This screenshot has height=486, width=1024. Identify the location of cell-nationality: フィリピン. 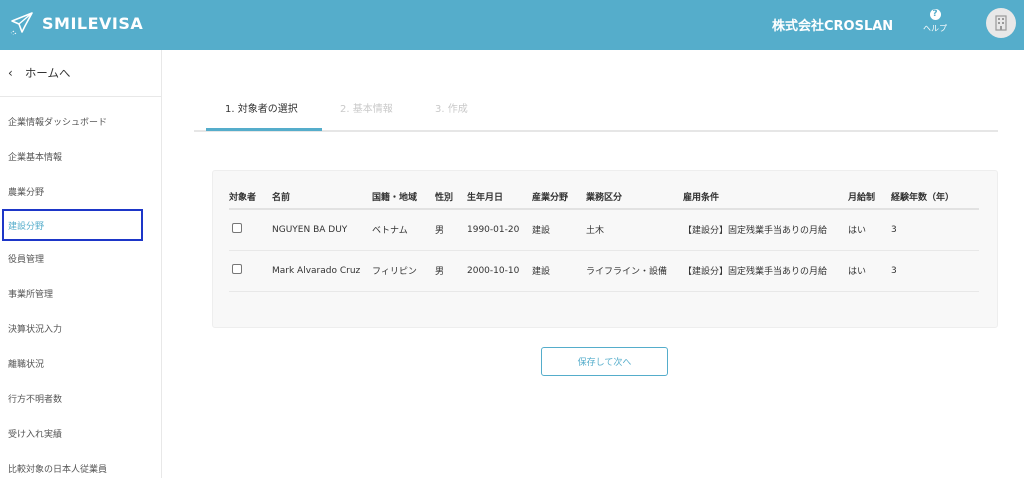
(403, 271).